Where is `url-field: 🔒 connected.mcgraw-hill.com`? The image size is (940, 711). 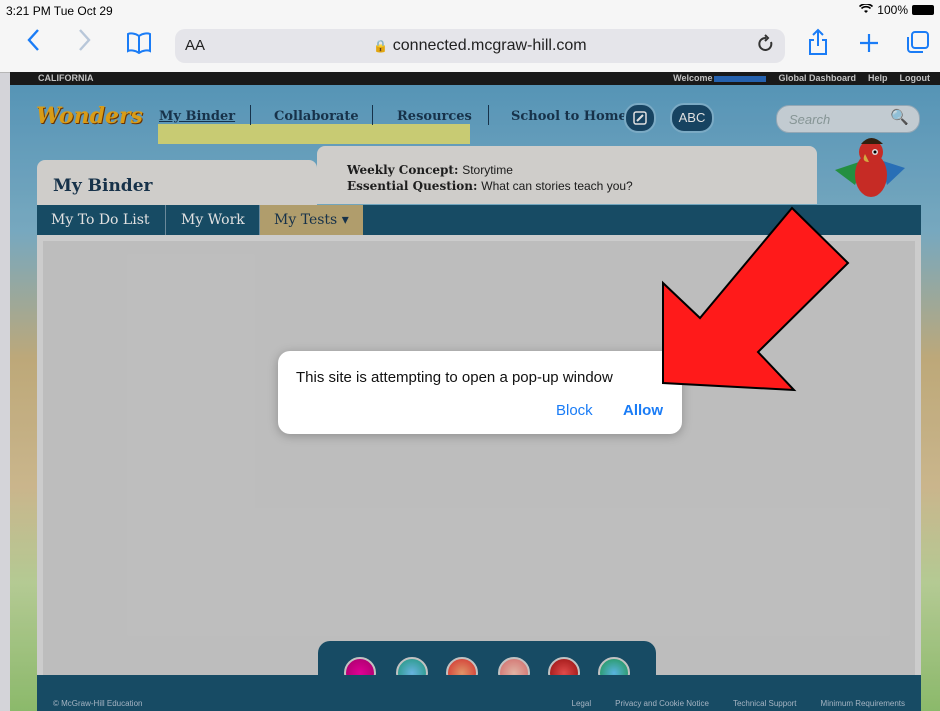 url-field: 🔒 connected.mcgraw-hill.com is located at coordinates (480, 46).